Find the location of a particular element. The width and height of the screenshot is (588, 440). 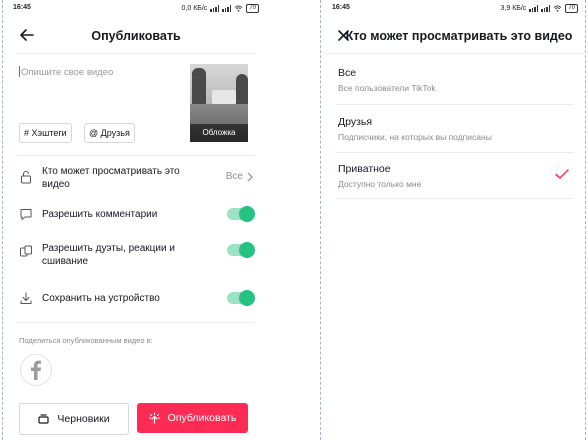

option-title: Все is located at coordinates (347, 73).